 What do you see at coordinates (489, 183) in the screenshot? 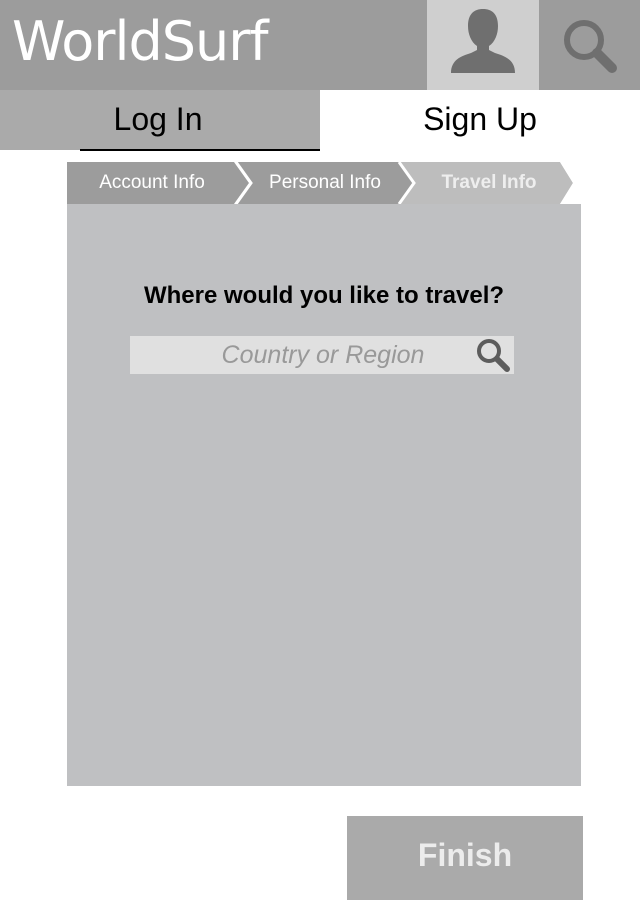
I see `step-travel-info: Travel Info` at bounding box center [489, 183].